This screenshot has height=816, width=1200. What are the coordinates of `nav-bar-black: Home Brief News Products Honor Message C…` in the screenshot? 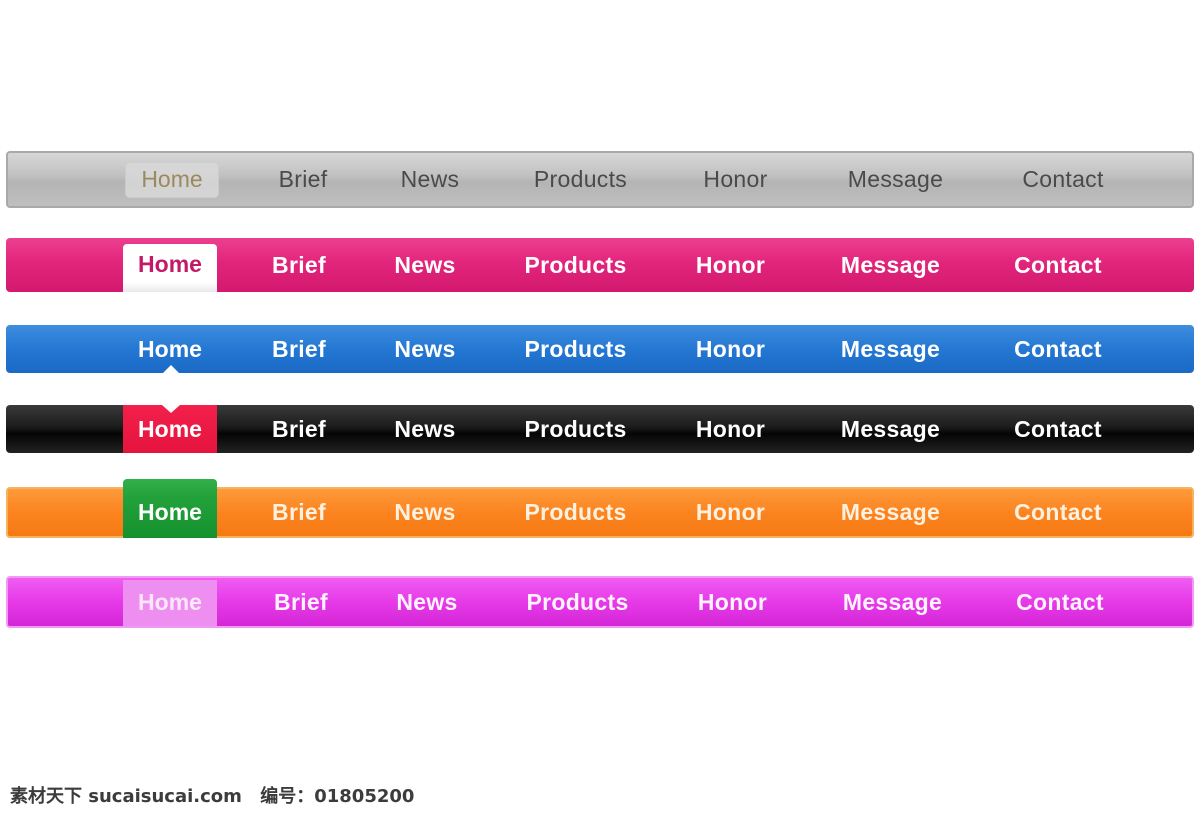 It's located at (600, 429).